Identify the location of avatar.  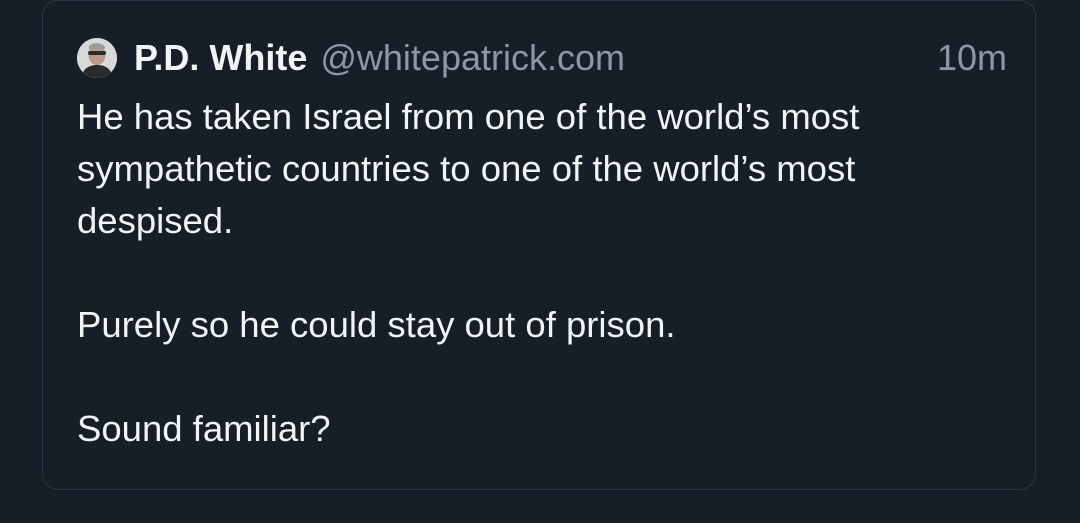
(97, 58).